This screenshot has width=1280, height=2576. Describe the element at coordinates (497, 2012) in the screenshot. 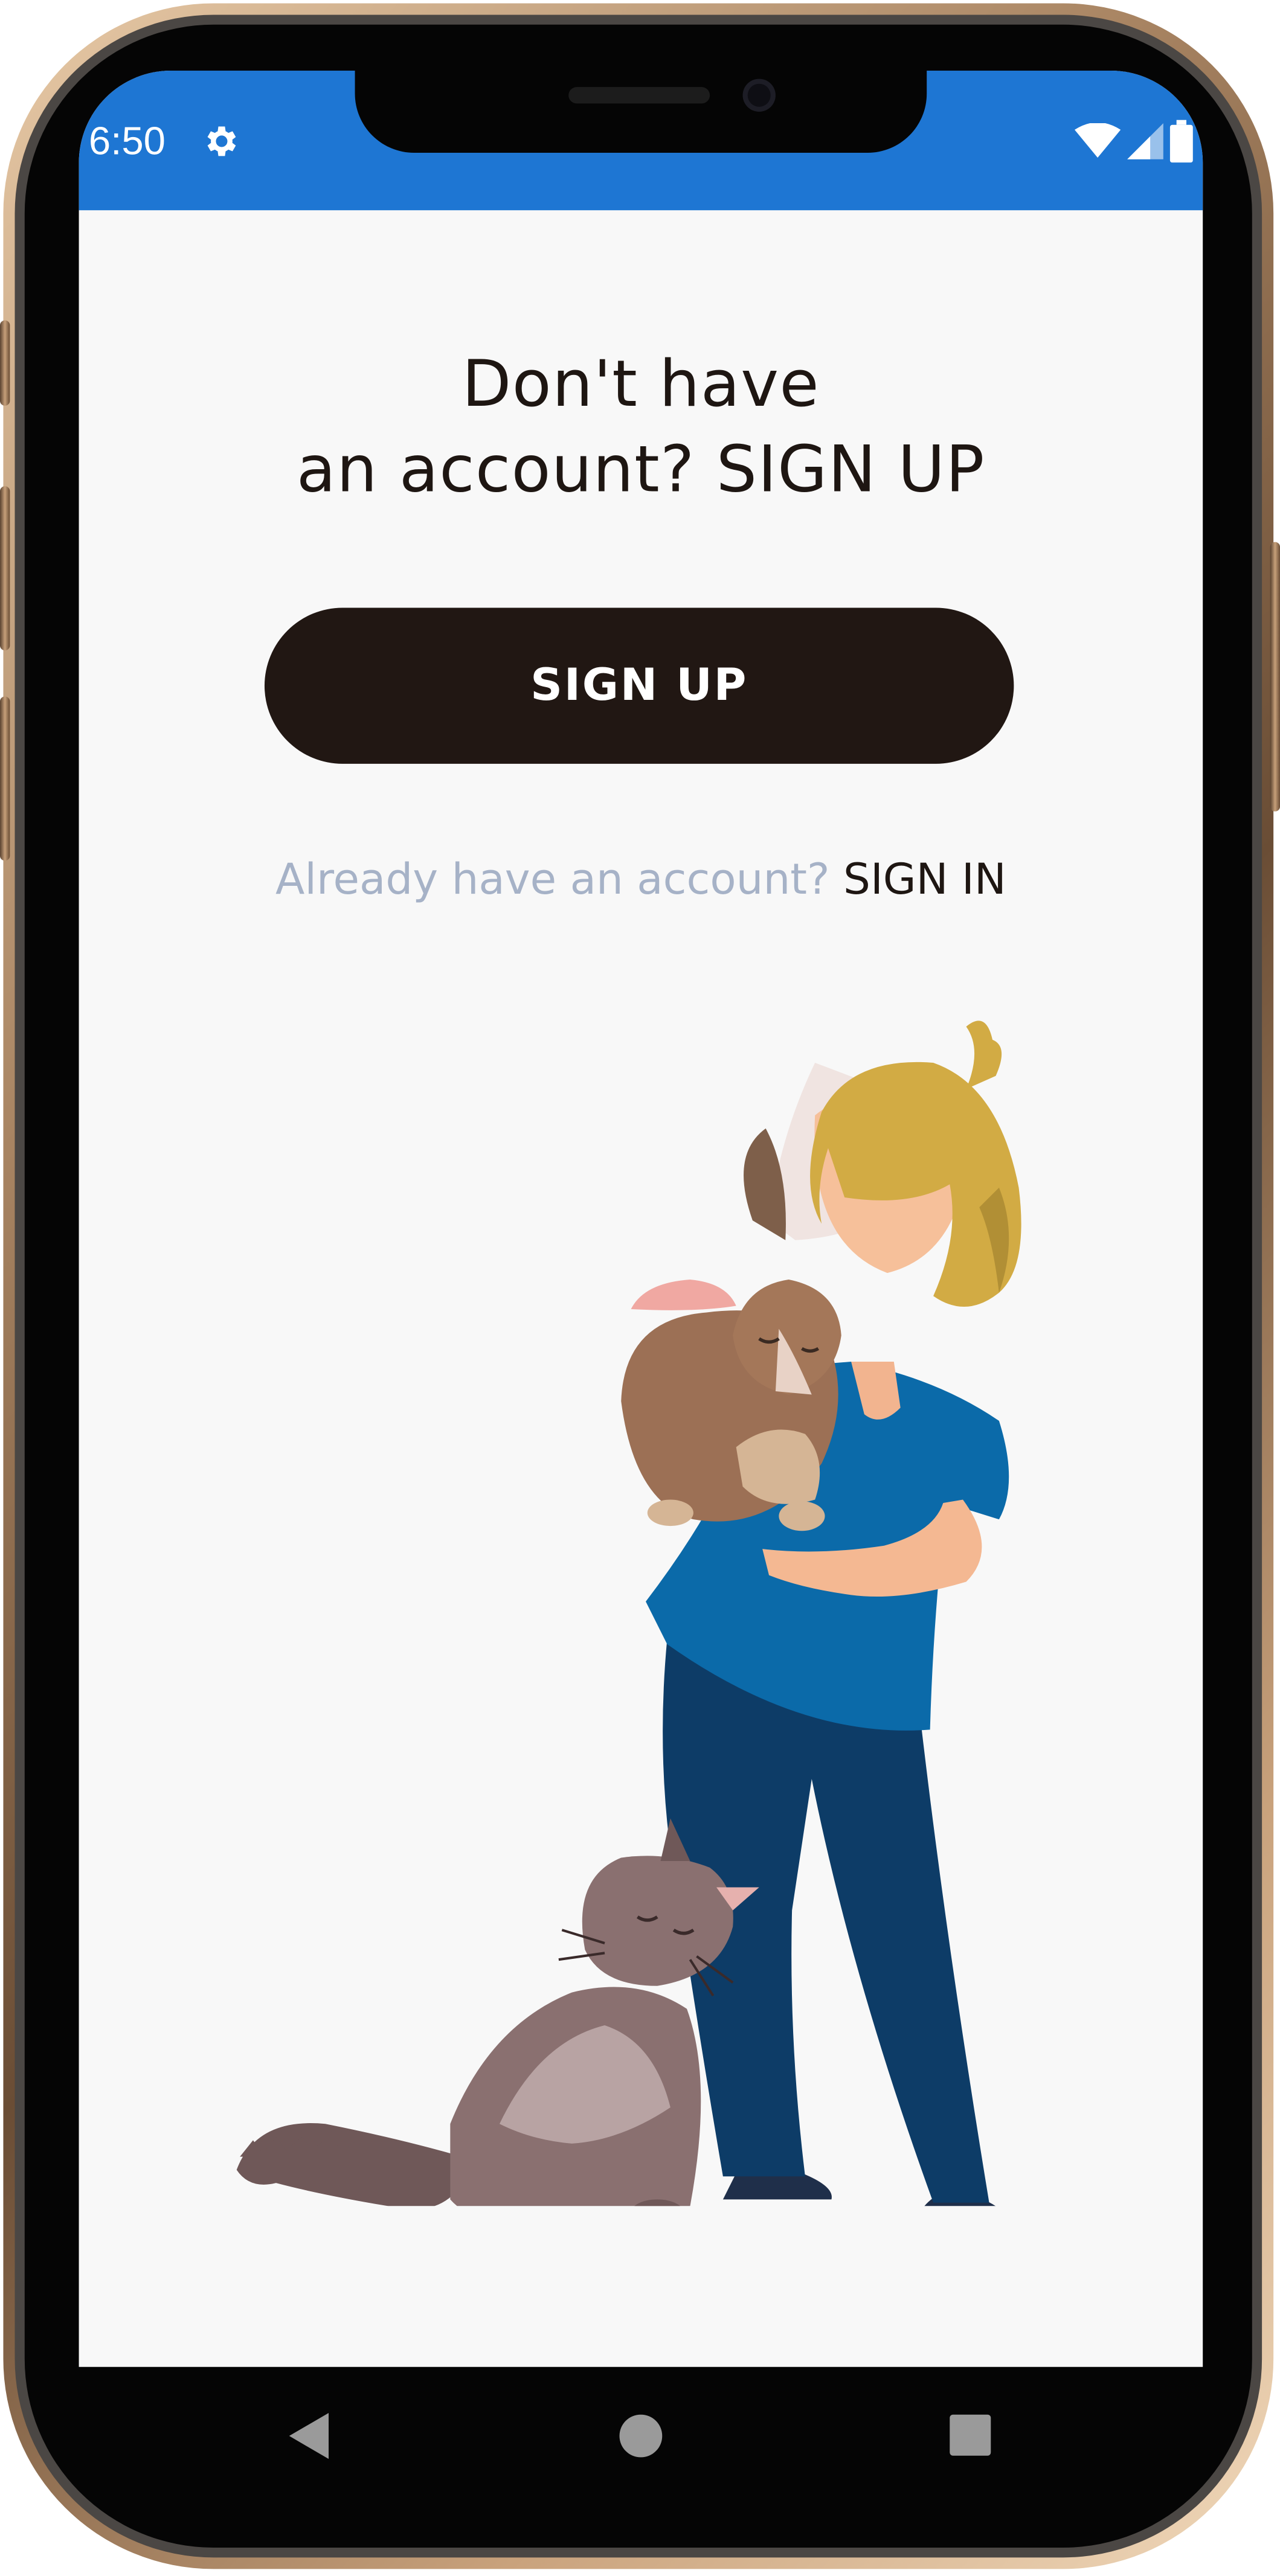

I see `cat-figure` at that location.